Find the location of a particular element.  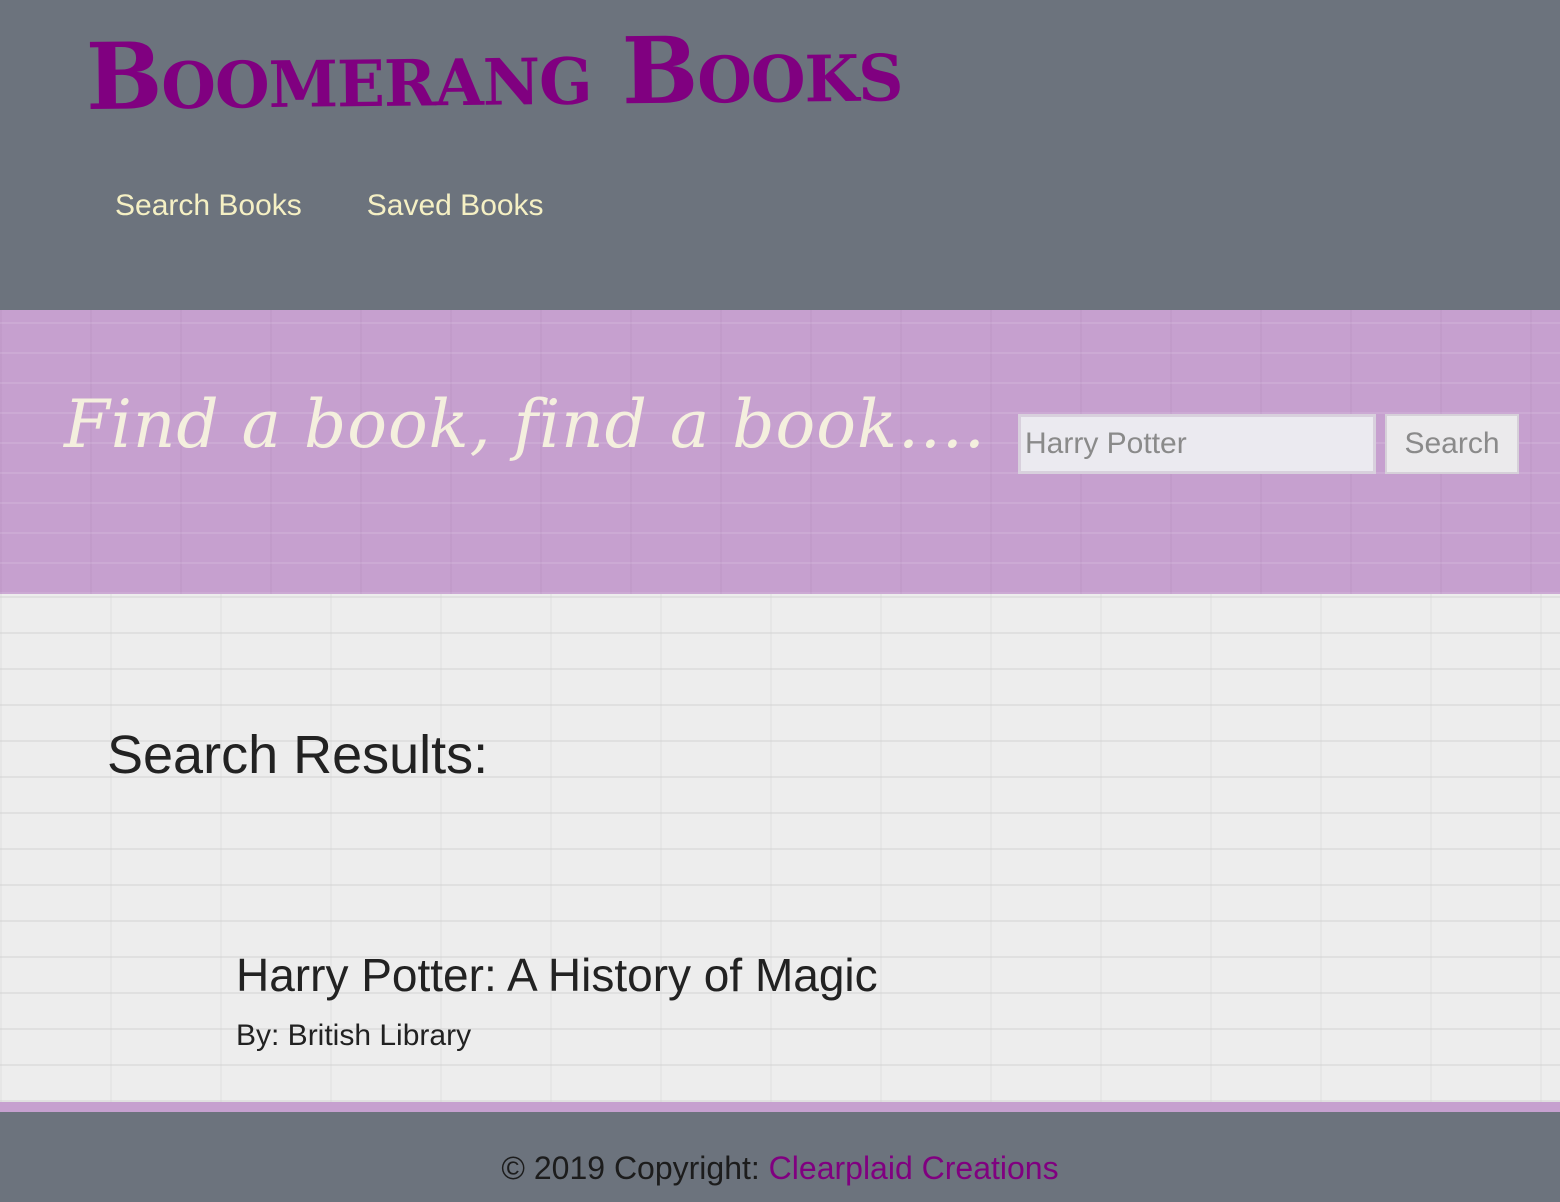

search-button: Search is located at coordinates (1452, 444).